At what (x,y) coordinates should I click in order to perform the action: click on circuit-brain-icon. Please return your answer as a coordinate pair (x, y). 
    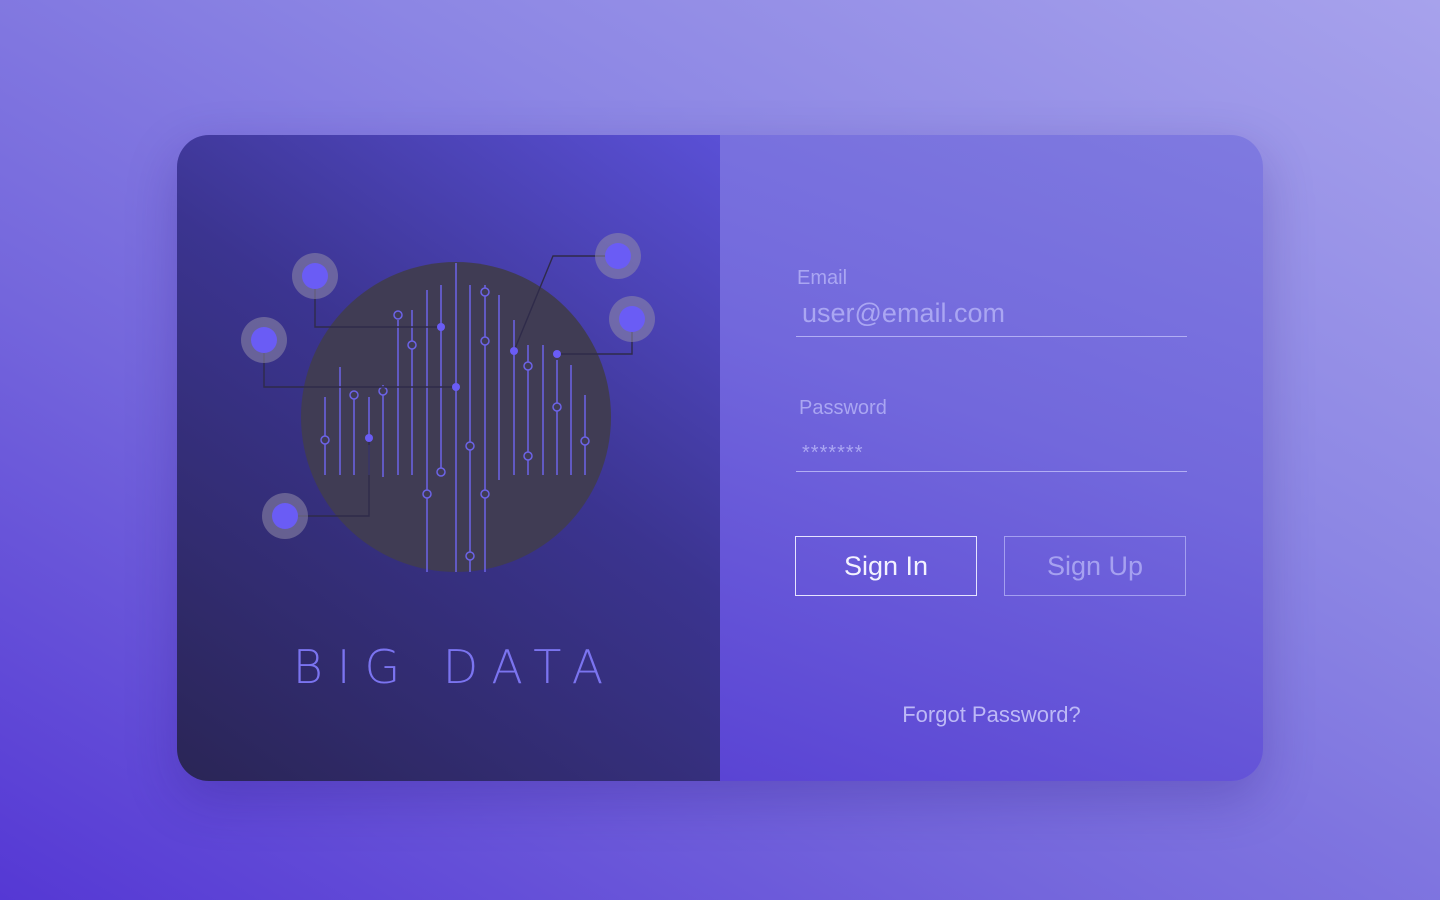
    Looking at the image, I should click on (448, 402).